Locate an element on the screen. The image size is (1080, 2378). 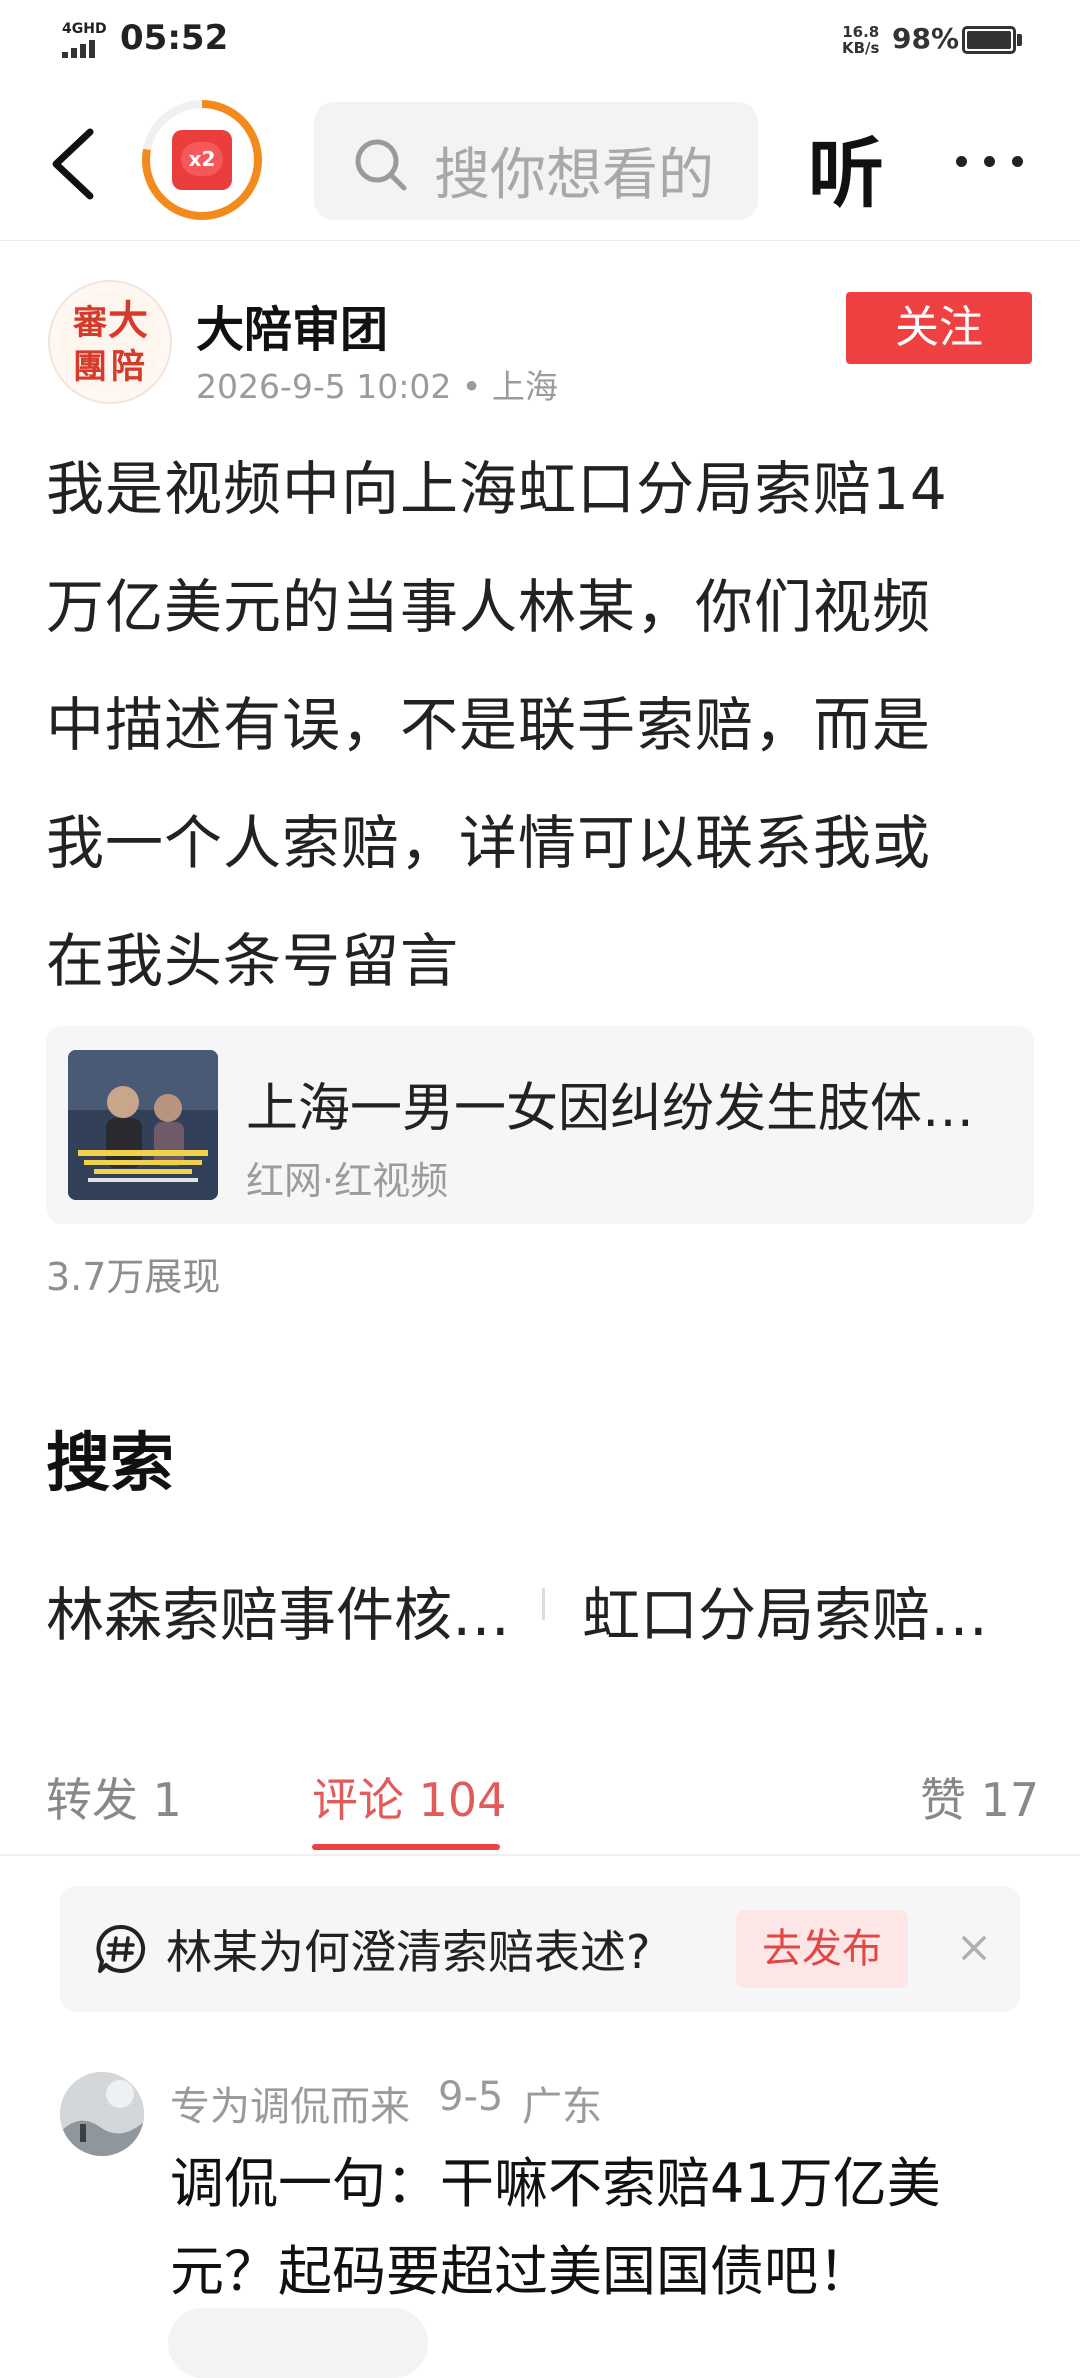
comment-text: 调侃一句：干嘛不索赔41万亿美 元？起码要超过美国国债吧！ is located at coordinates (570, 2228).